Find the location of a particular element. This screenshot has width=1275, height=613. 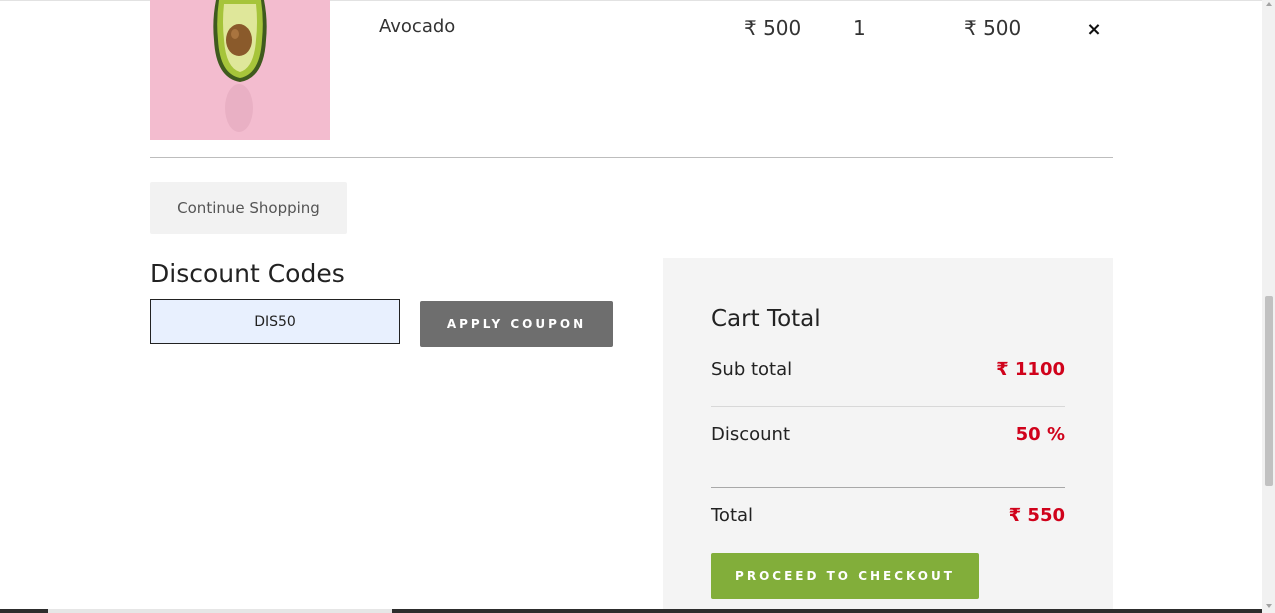

total-value: ₹ 550 is located at coordinates (1036, 515).